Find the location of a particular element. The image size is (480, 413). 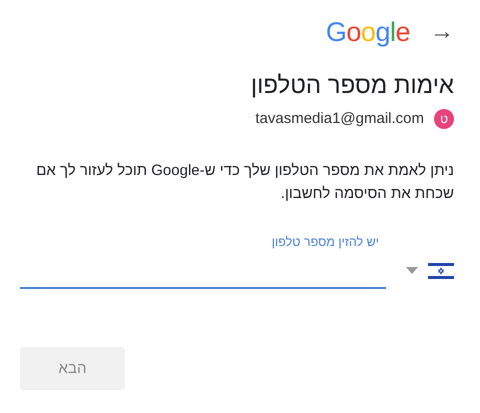

field-label: יש להזין מספר טלפון is located at coordinates (324, 241).